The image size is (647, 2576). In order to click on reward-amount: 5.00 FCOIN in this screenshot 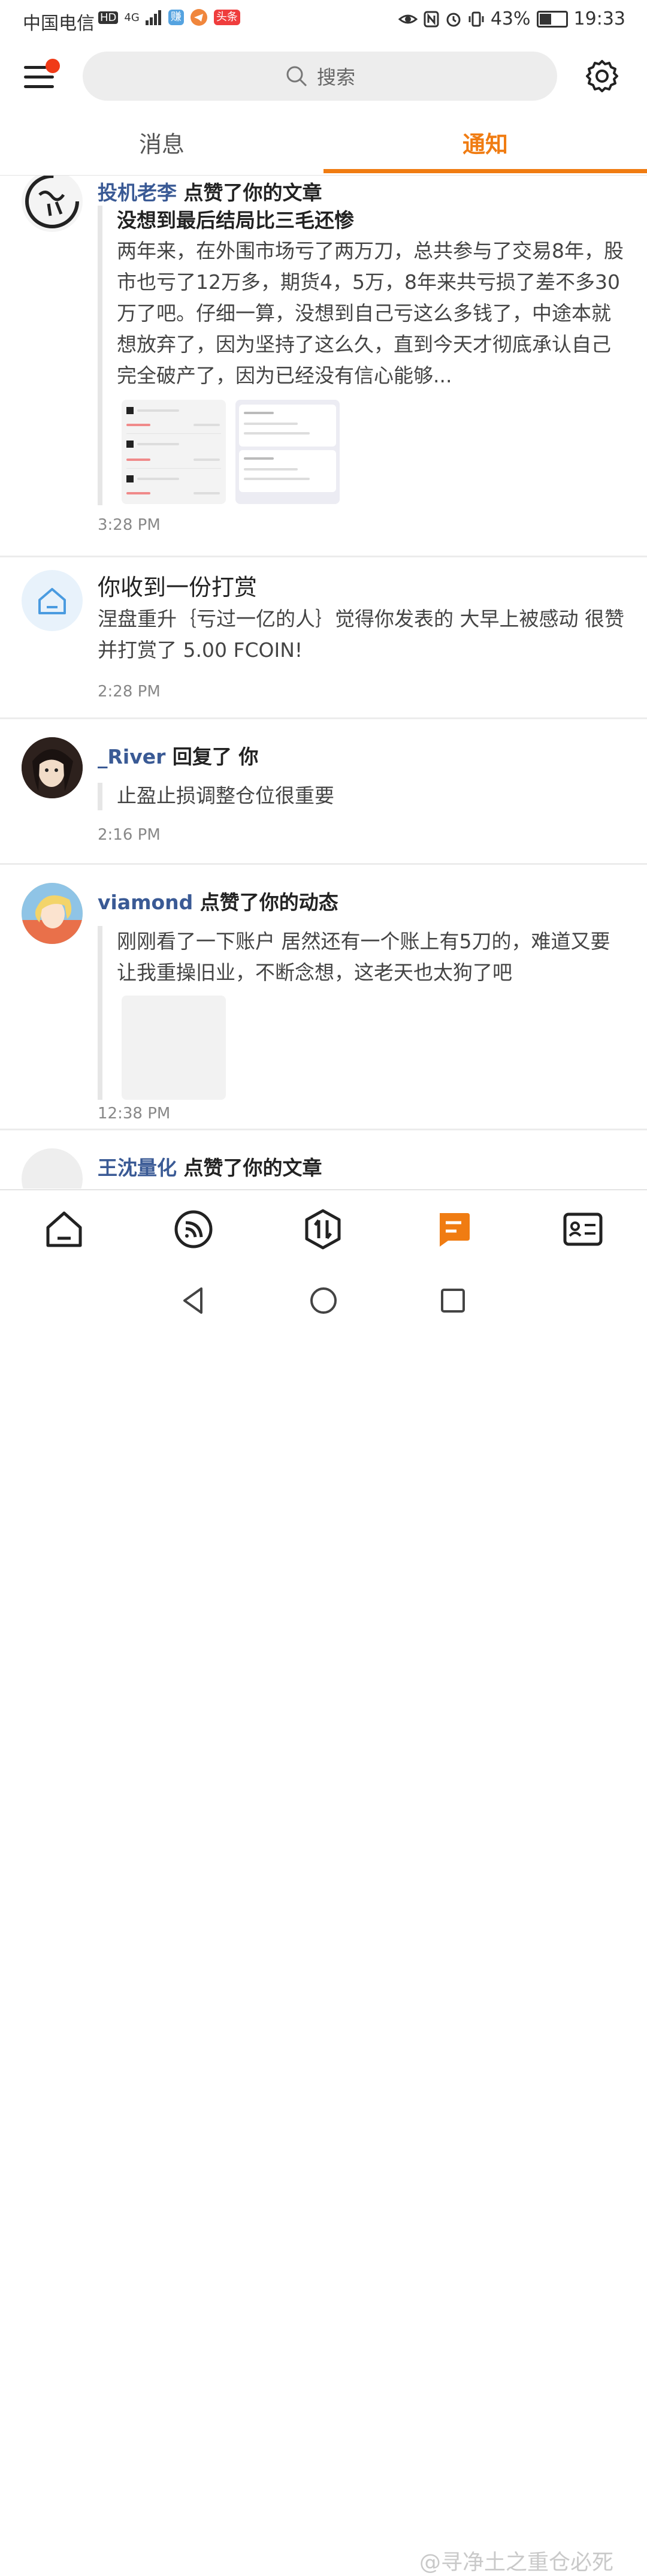, I will do `click(239, 650)`.